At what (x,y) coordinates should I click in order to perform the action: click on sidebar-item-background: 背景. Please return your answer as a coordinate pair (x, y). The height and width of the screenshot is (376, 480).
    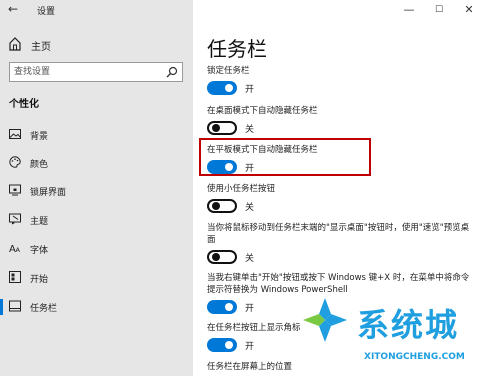
    Looking at the image, I should click on (96, 135).